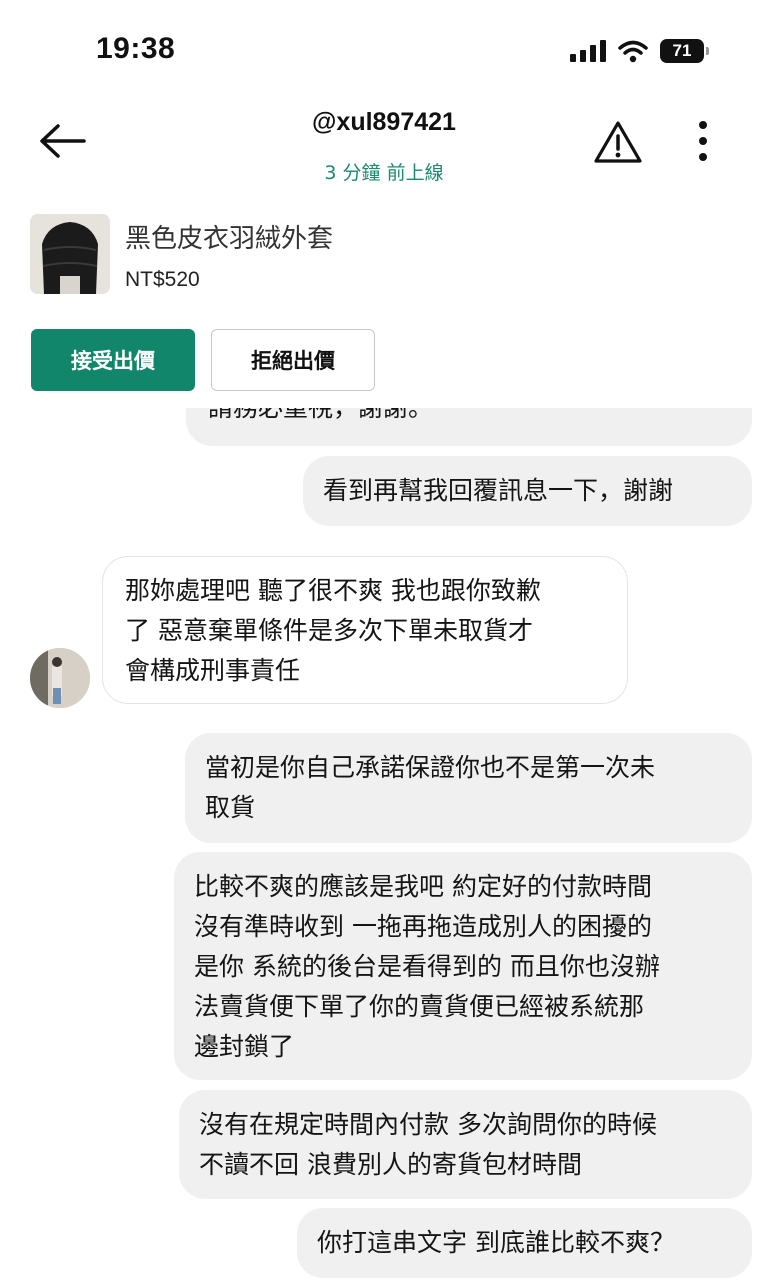 The width and height of the screenshot is (768, 1280). I want to click on more-vertical-icon, so click(703, 141).